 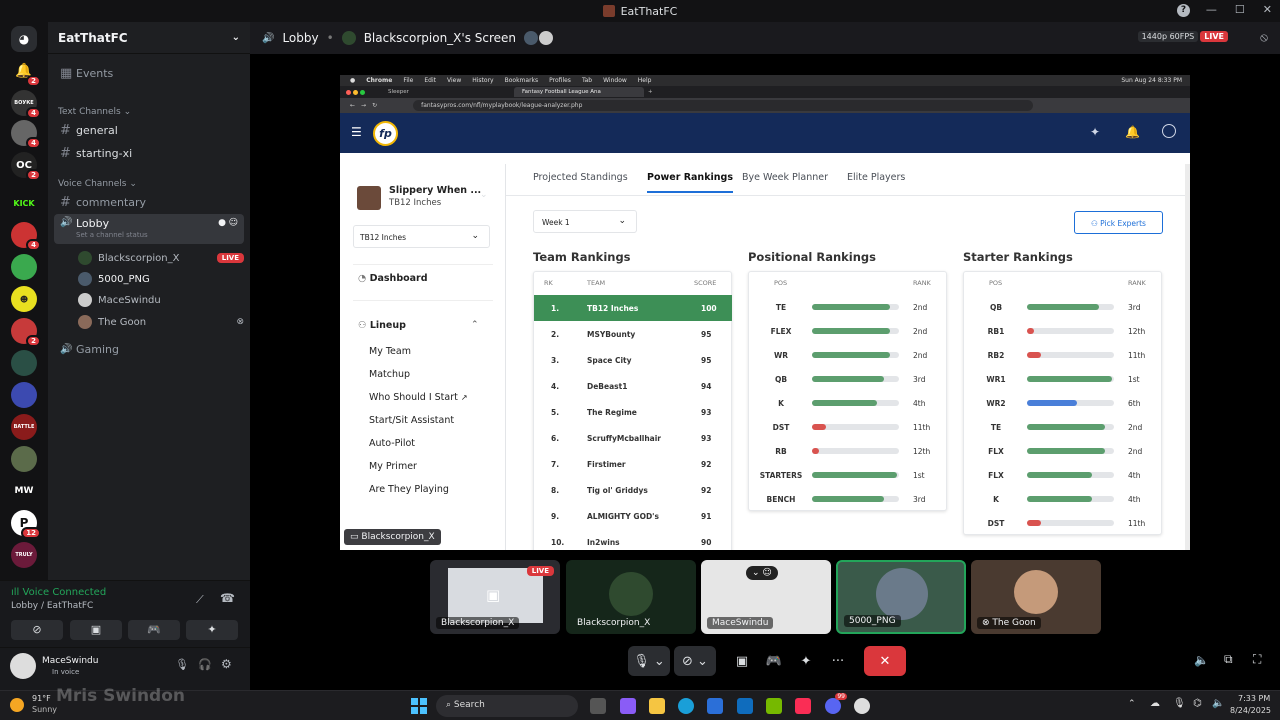 I want to click on table-row: 3. Space City 95, so click(x=633, y=360).